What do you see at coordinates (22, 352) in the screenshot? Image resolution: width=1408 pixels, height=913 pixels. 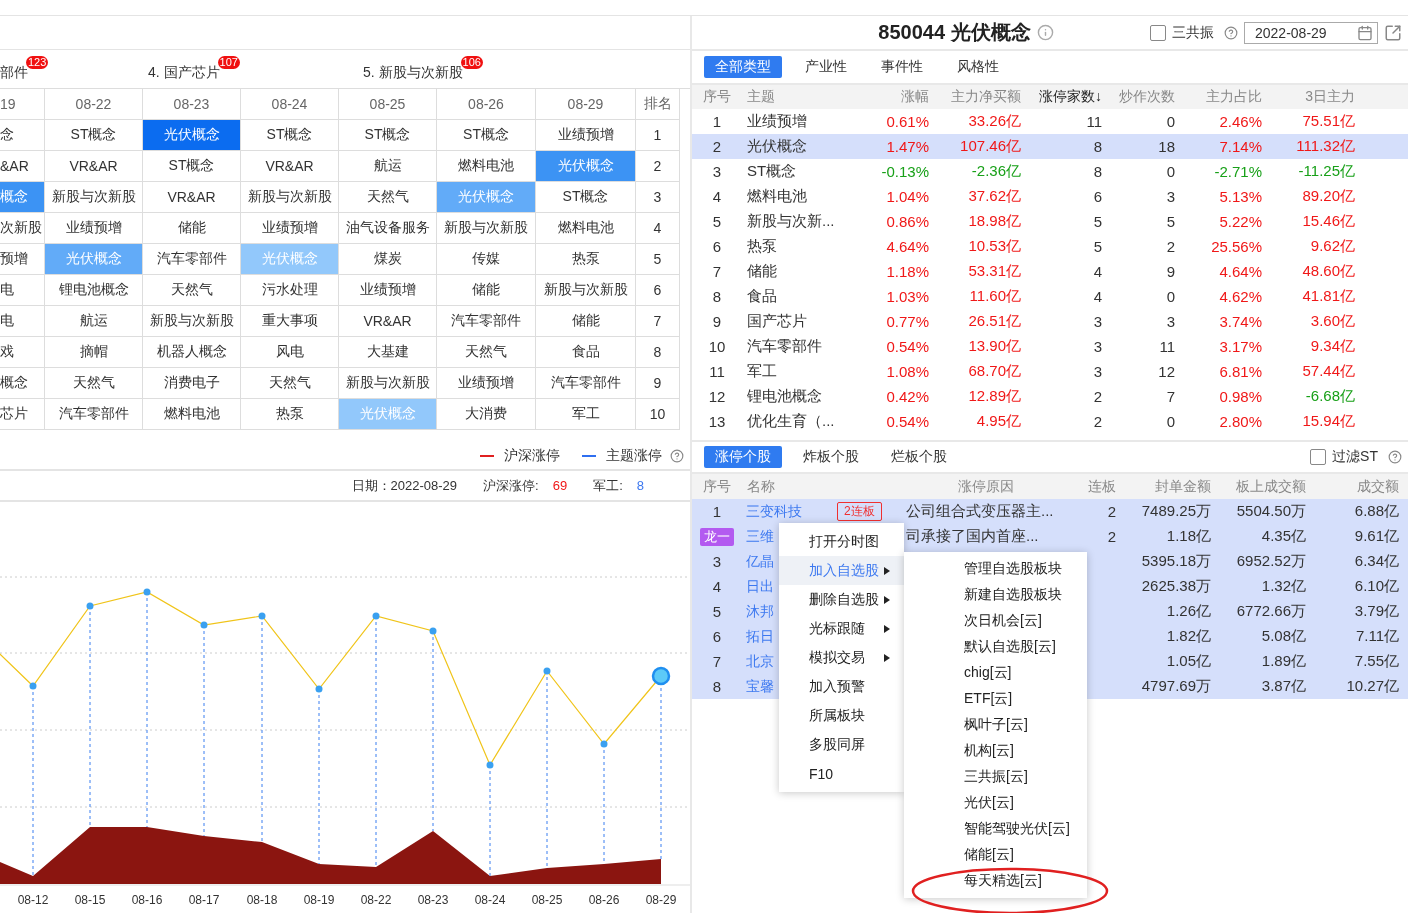 I see `table-cell: 戏` at bounding box center [22, 352].